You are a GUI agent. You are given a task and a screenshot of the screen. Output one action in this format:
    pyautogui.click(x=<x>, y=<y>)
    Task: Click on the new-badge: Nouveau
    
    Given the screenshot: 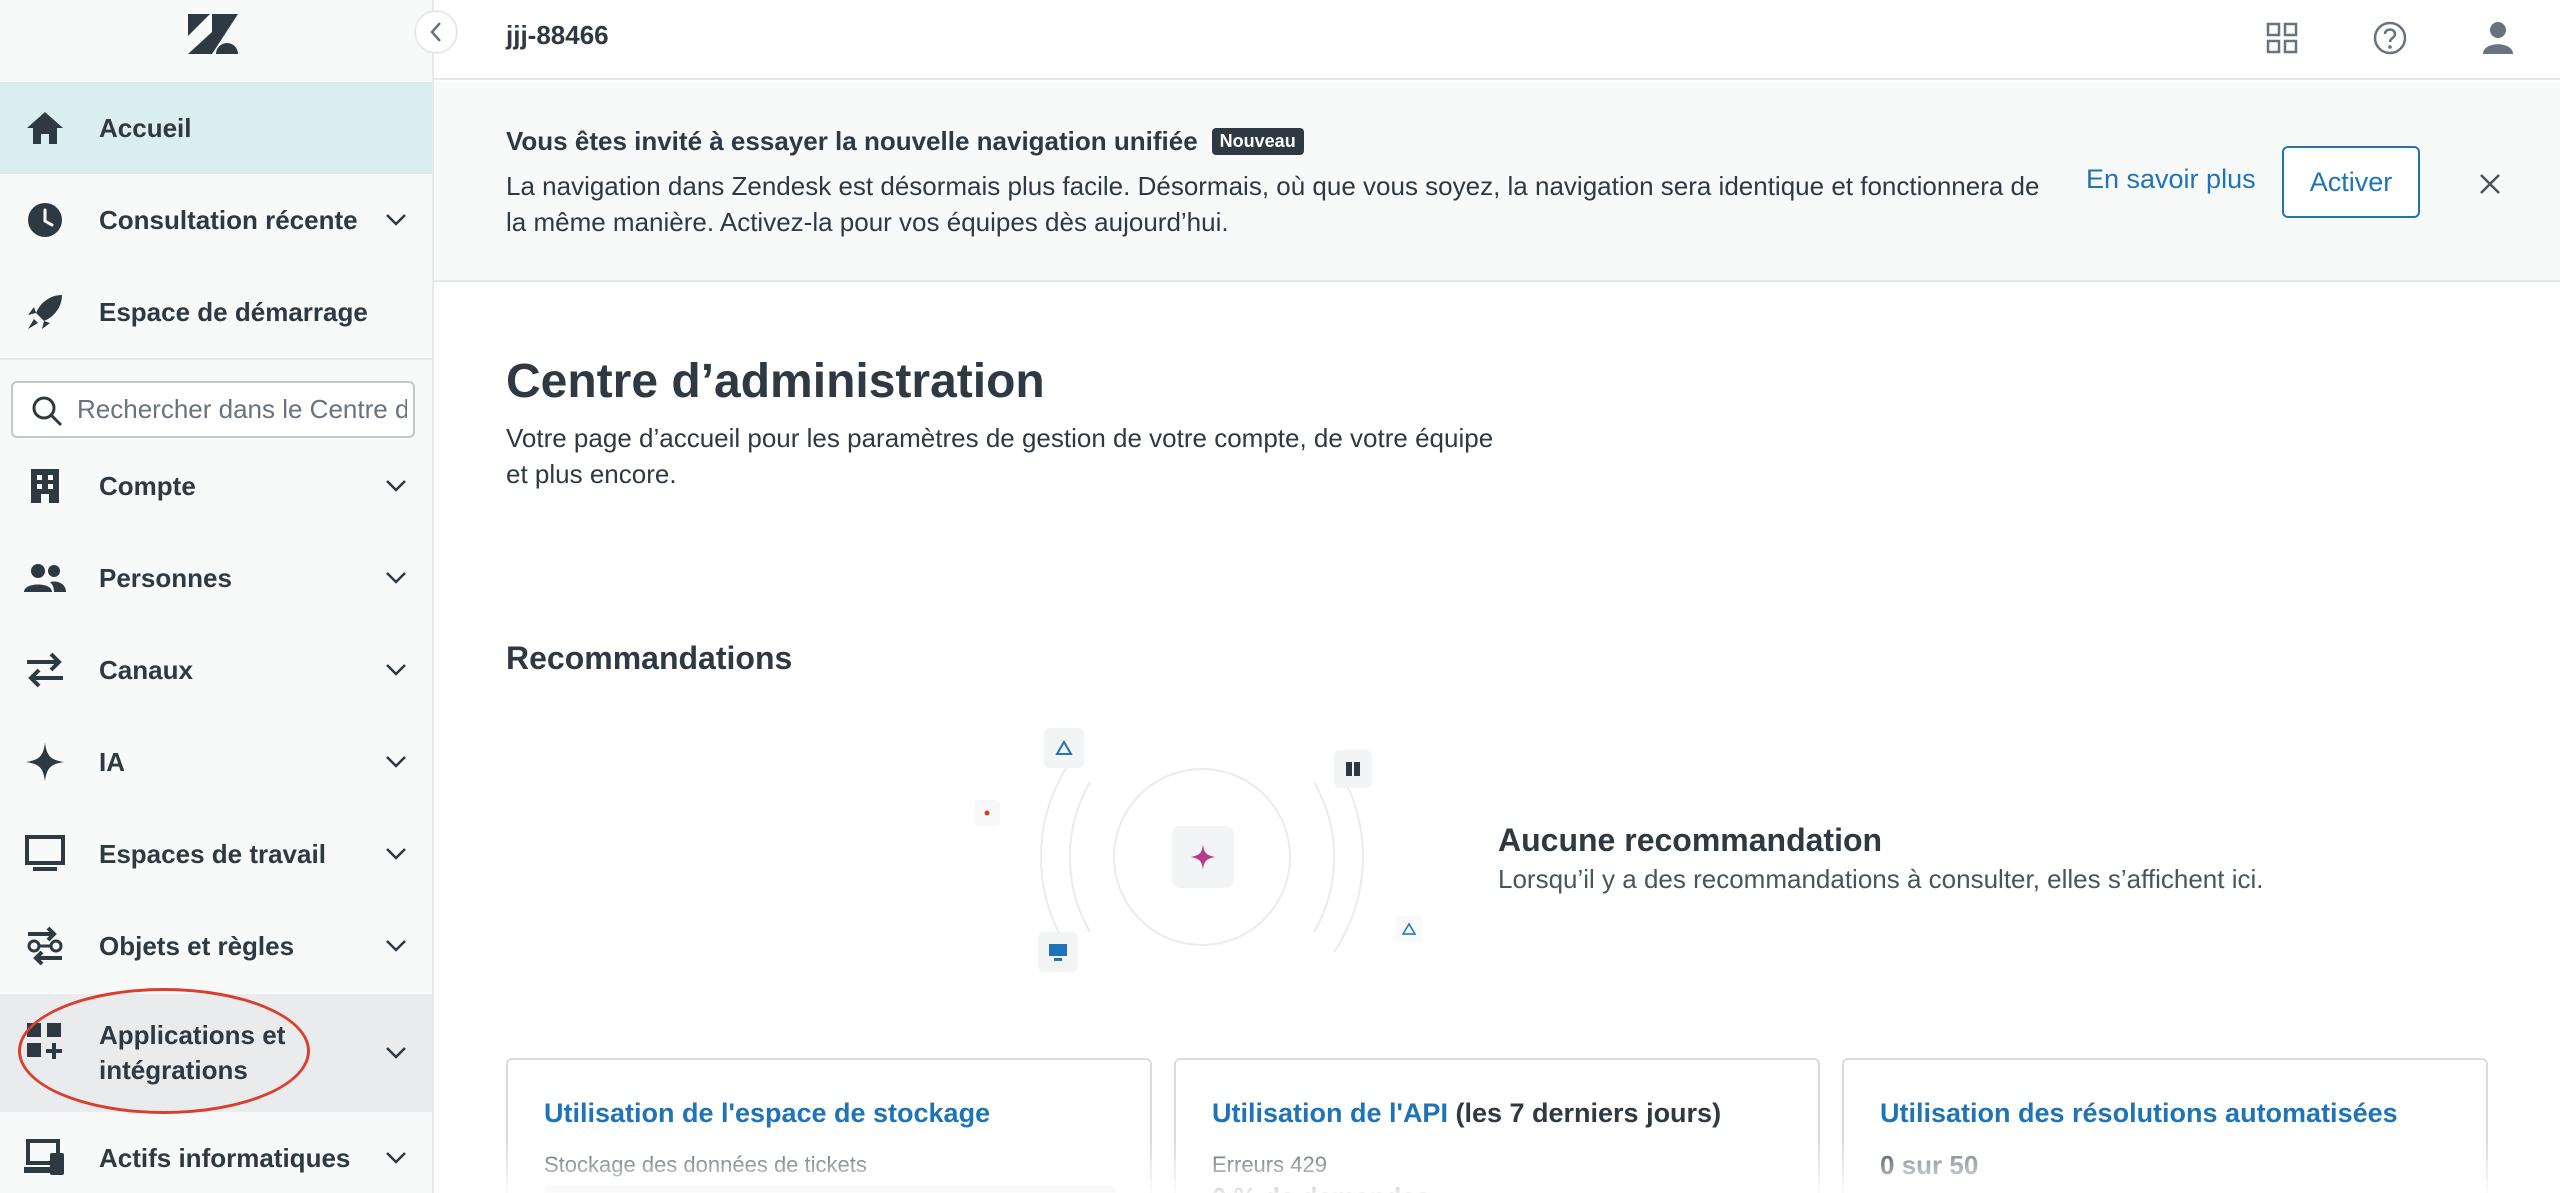 What is the action you would take?
    pyautogui.click(x=1257, y=141)
    